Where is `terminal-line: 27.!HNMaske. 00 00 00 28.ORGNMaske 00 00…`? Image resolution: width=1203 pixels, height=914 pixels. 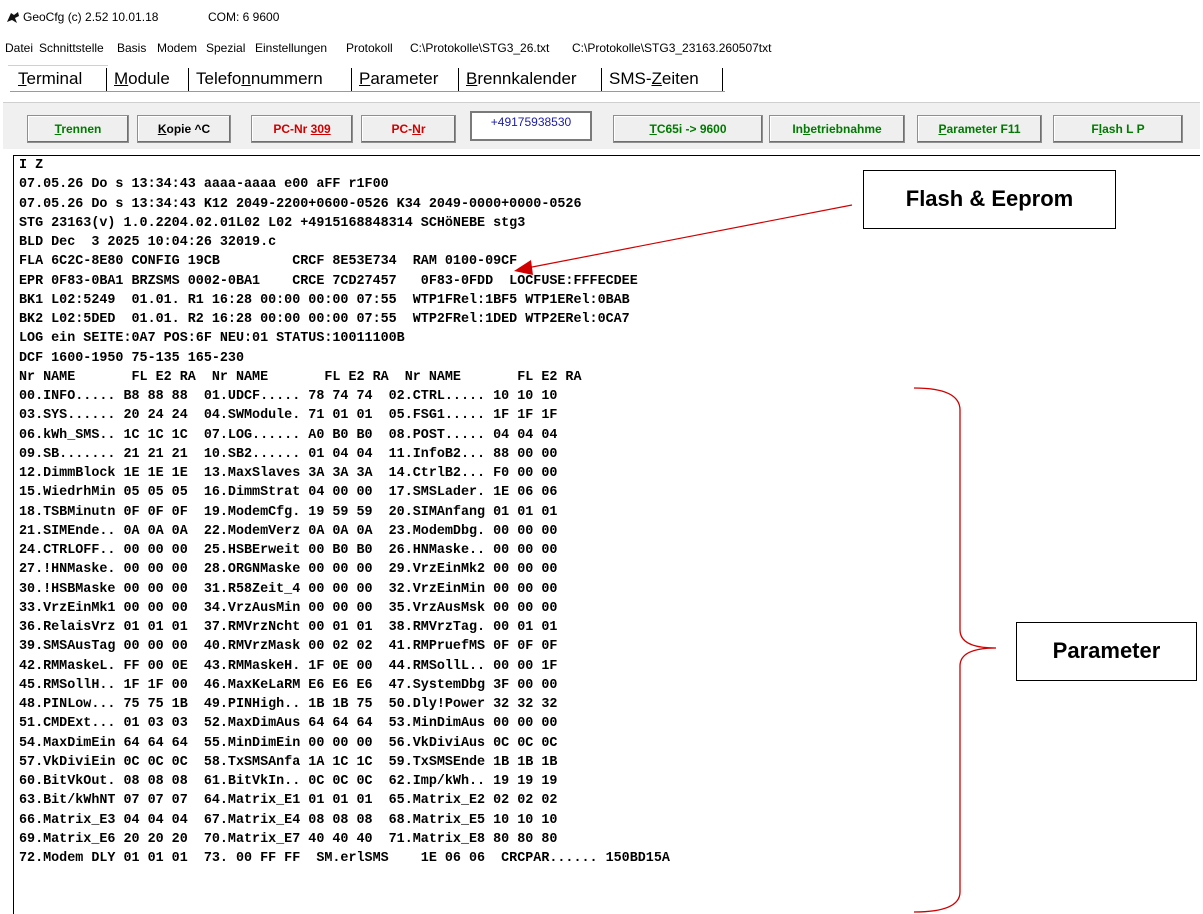
terminal-line: 27.!HNMaske. 00 00 00 28.ORGNMaske 00 00… is located at coordinates (288, 570).